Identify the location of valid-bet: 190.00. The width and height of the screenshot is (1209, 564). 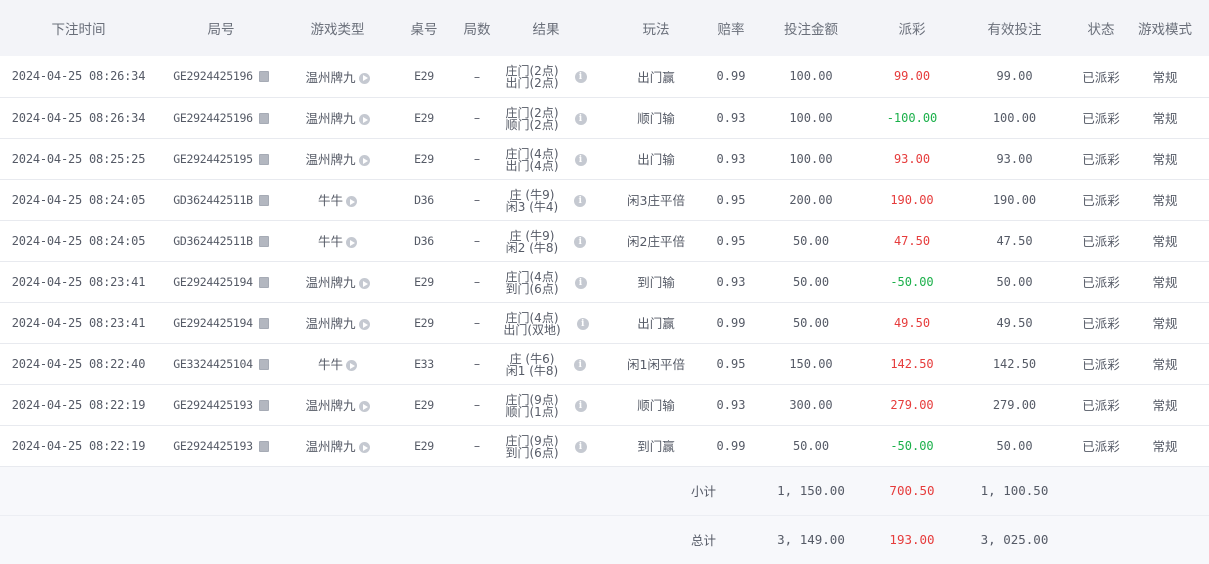
(1014, 199).